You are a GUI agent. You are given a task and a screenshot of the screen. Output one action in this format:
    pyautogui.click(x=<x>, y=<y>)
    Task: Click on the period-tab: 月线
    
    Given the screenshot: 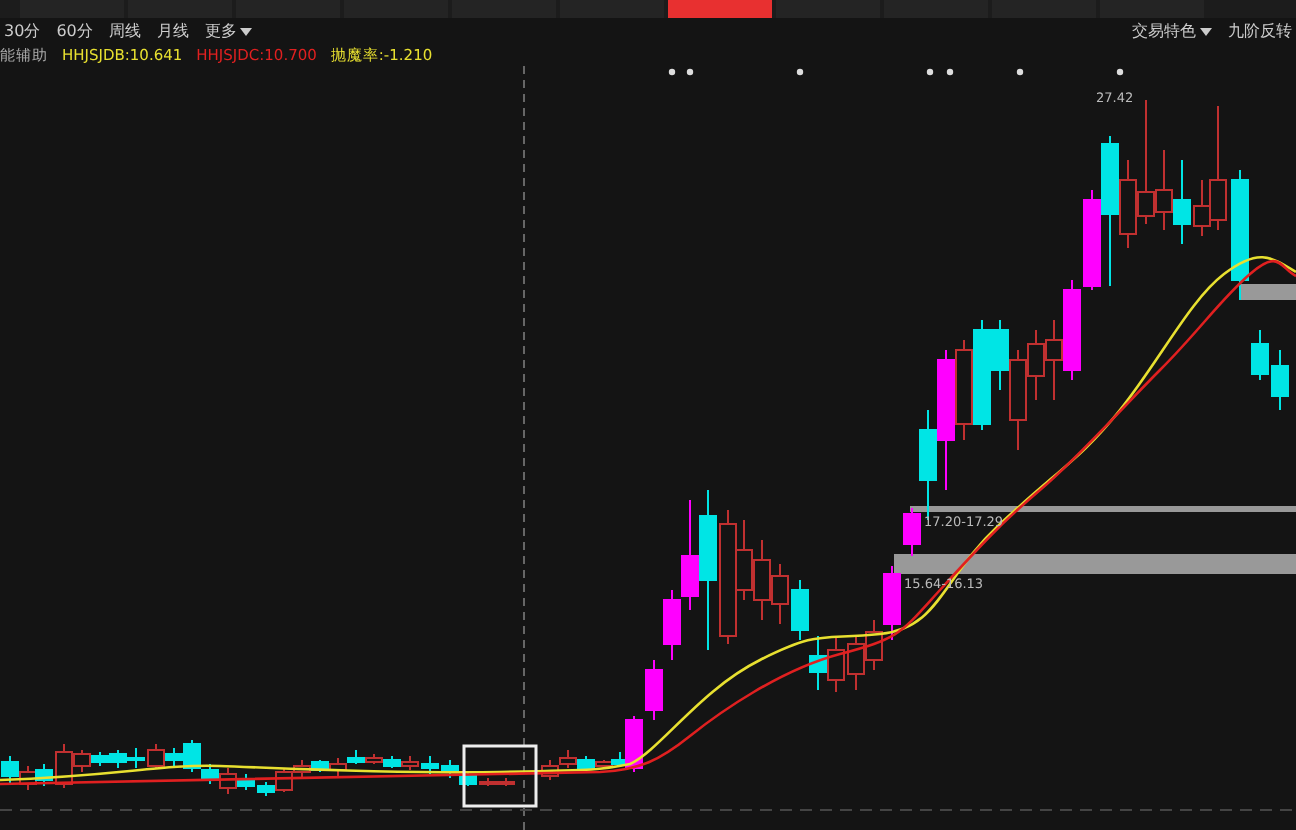 What is the action you would take?
    pyautogui.click(x=172, y=31)
    